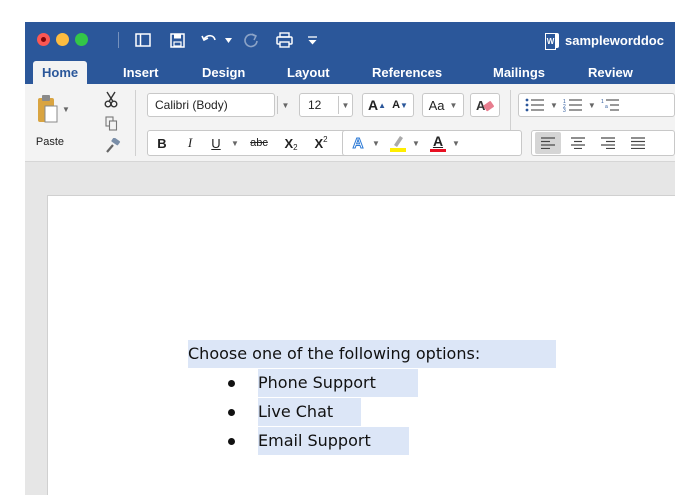  Describe the element at coordinates (284, 40) in the screenshot. I see `print-icon` at that location.